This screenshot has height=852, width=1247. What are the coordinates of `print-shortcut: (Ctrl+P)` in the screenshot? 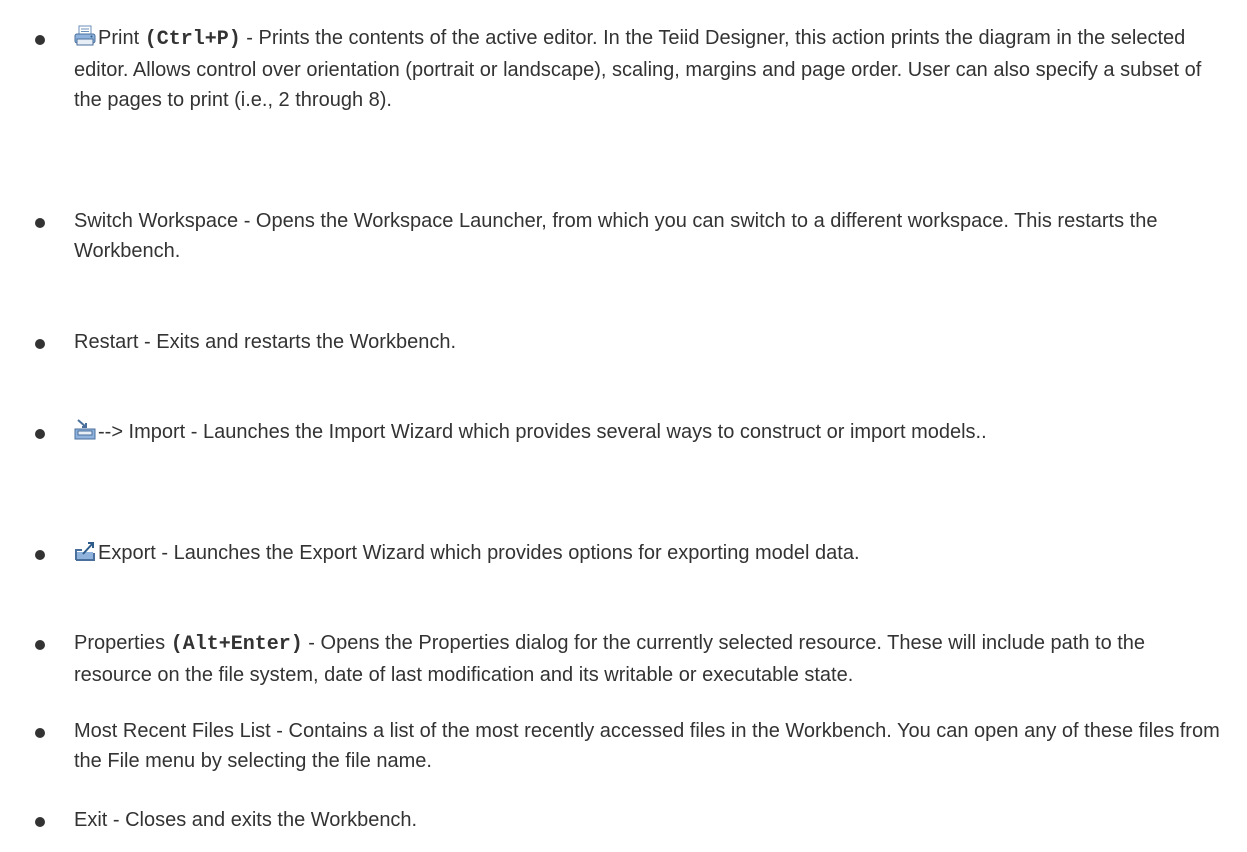 It's located at (192, 39).